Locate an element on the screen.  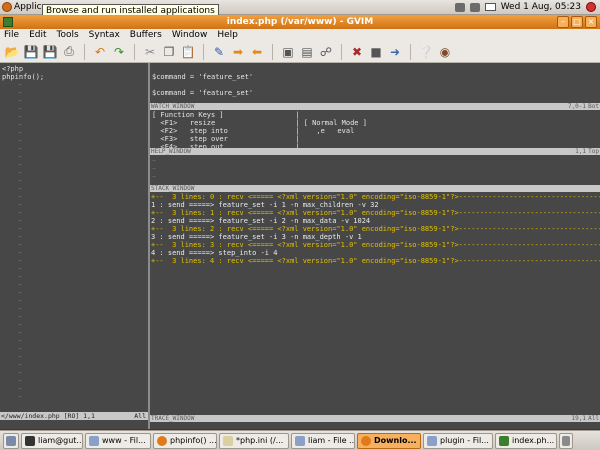
trash-icon is located at coordinates (566, 440).